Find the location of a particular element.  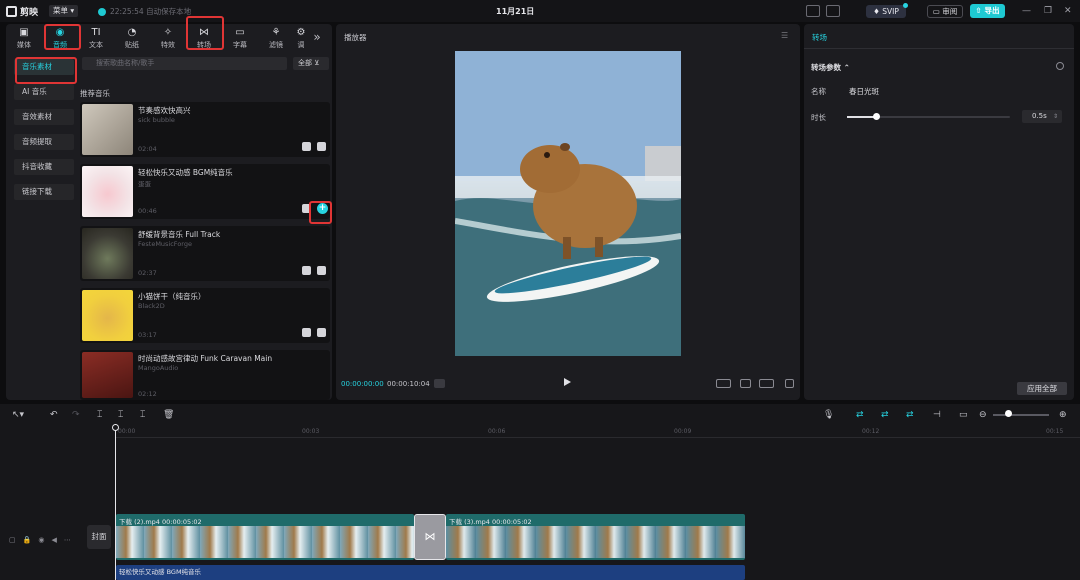

music-item: 舒缓背景音乐 Full Track FesteMusicForge 02:37 is located at coordinates (205, 253).